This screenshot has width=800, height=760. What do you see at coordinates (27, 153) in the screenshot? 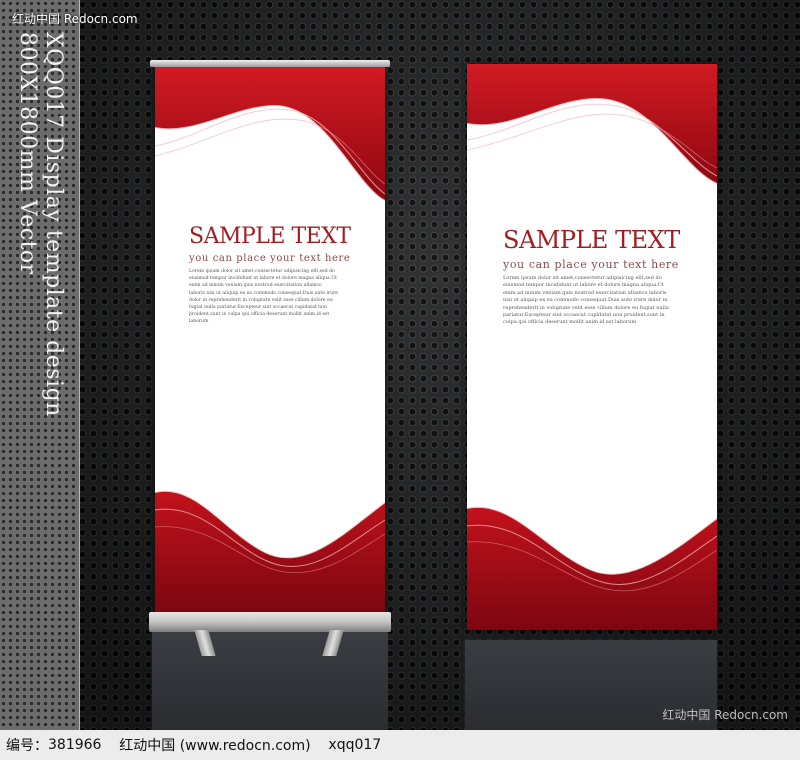
I see `side-title-line-2: 800X1800mm Vector` at bounding box center [27, 153].